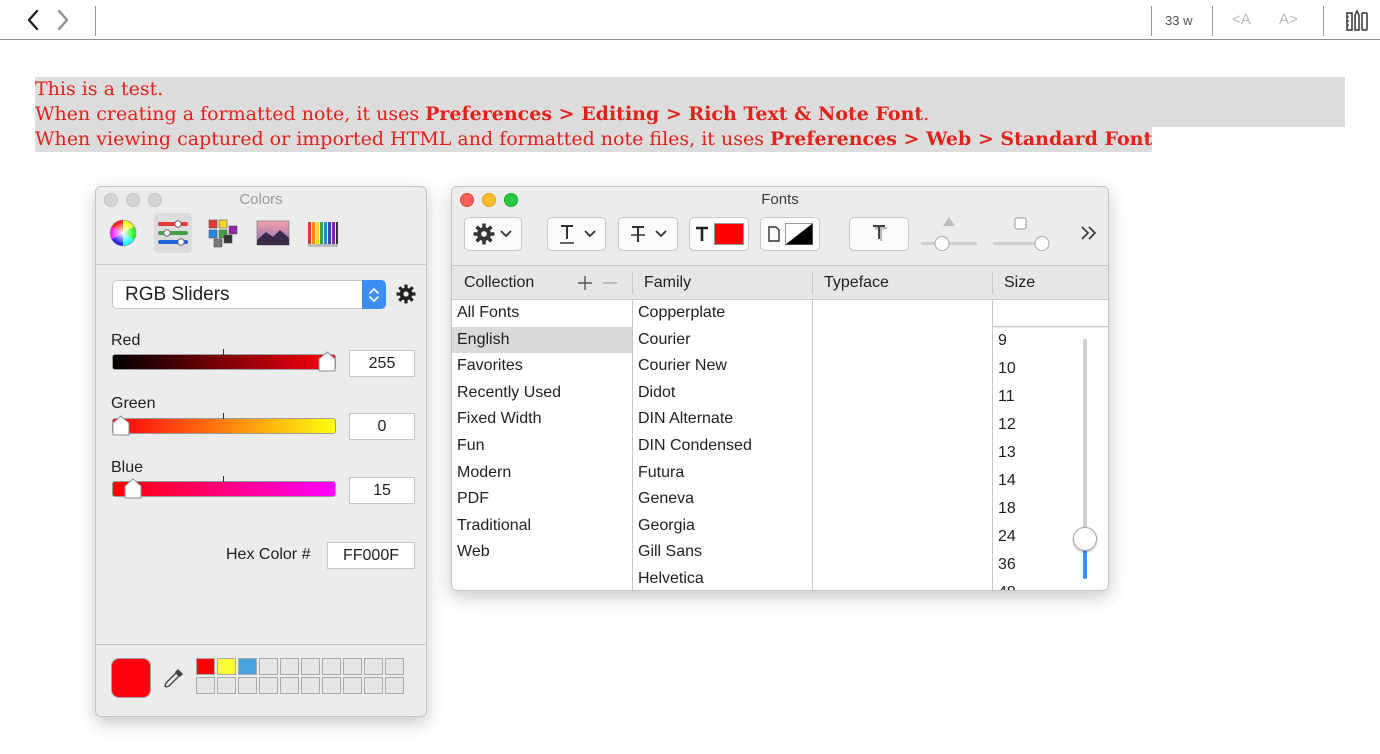 Image resolution: width=1380 pixels, height=754 pixels. Describe the element at coordinates (224, 425) in the screenshot. I see `green-slider` at that location.